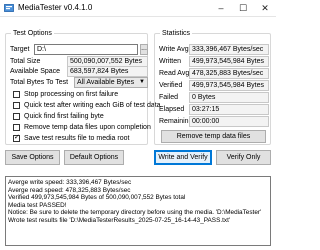 The image size is (320, 250). I want to click on write-avg-label: Write Avg, so click(174, 49).